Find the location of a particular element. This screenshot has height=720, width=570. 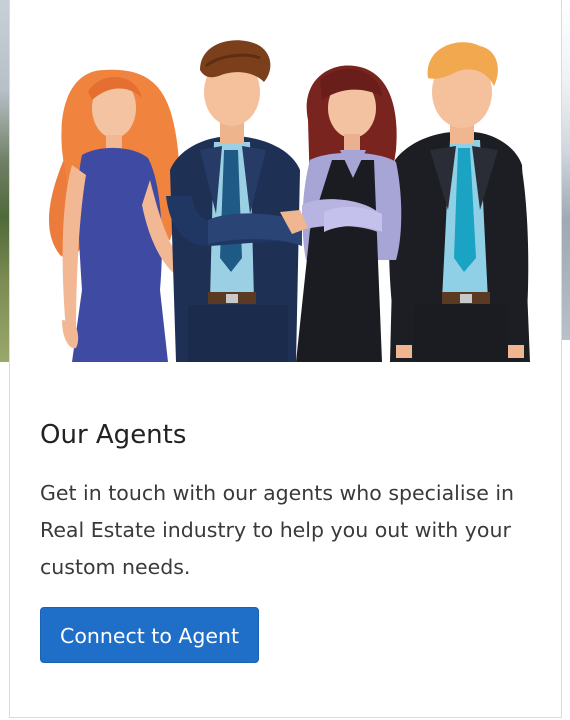

carousel-background-left is located at coordinates (4, 181).